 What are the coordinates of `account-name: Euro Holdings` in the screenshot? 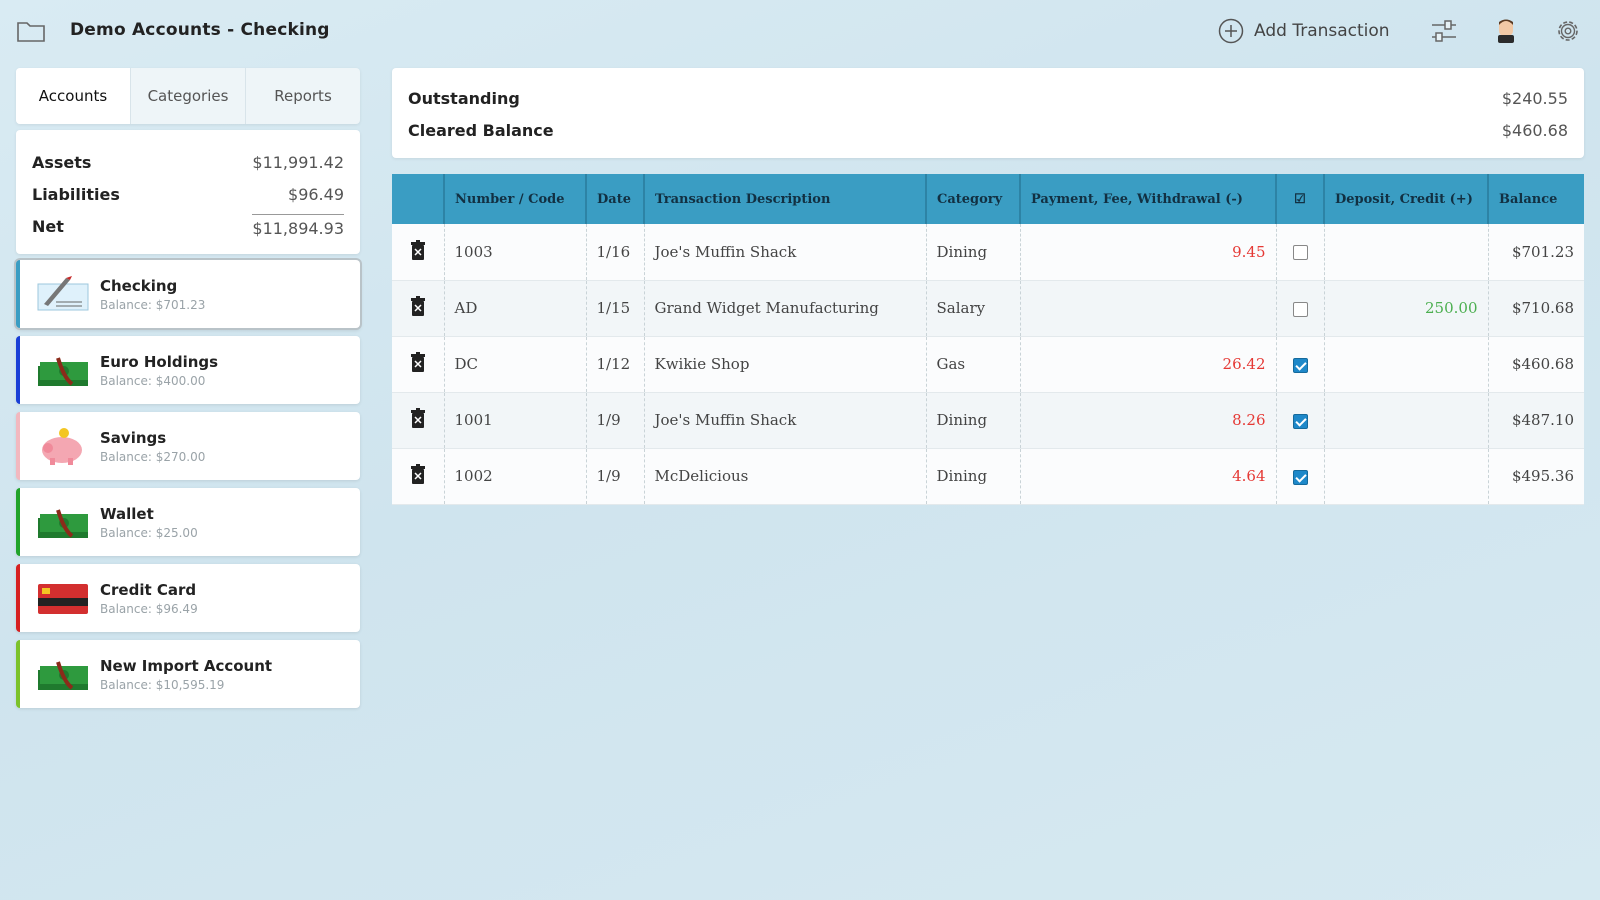 It's located at (159, 361).